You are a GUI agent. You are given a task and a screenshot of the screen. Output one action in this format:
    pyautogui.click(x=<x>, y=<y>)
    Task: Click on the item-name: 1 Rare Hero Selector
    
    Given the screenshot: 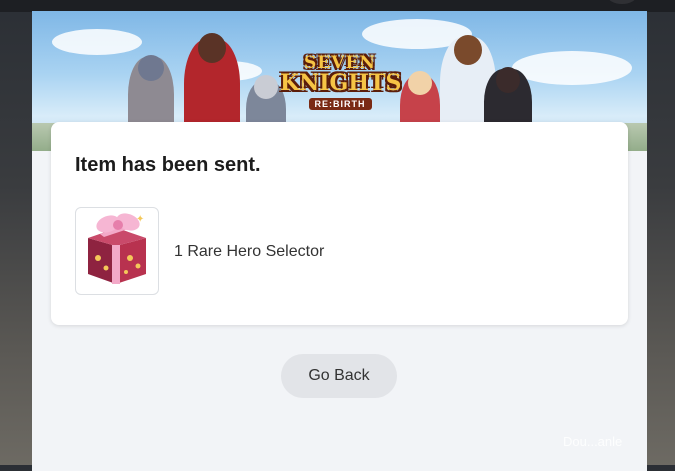 What is the action you would take?
    pyautogui.click(x=249, y=251)
    